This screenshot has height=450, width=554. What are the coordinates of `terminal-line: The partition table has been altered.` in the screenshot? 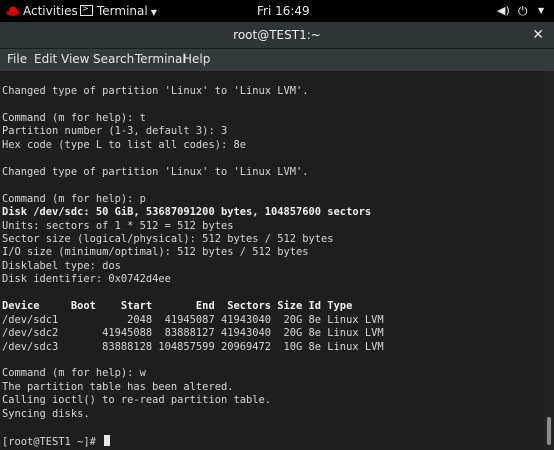 It's located at (117, 387).